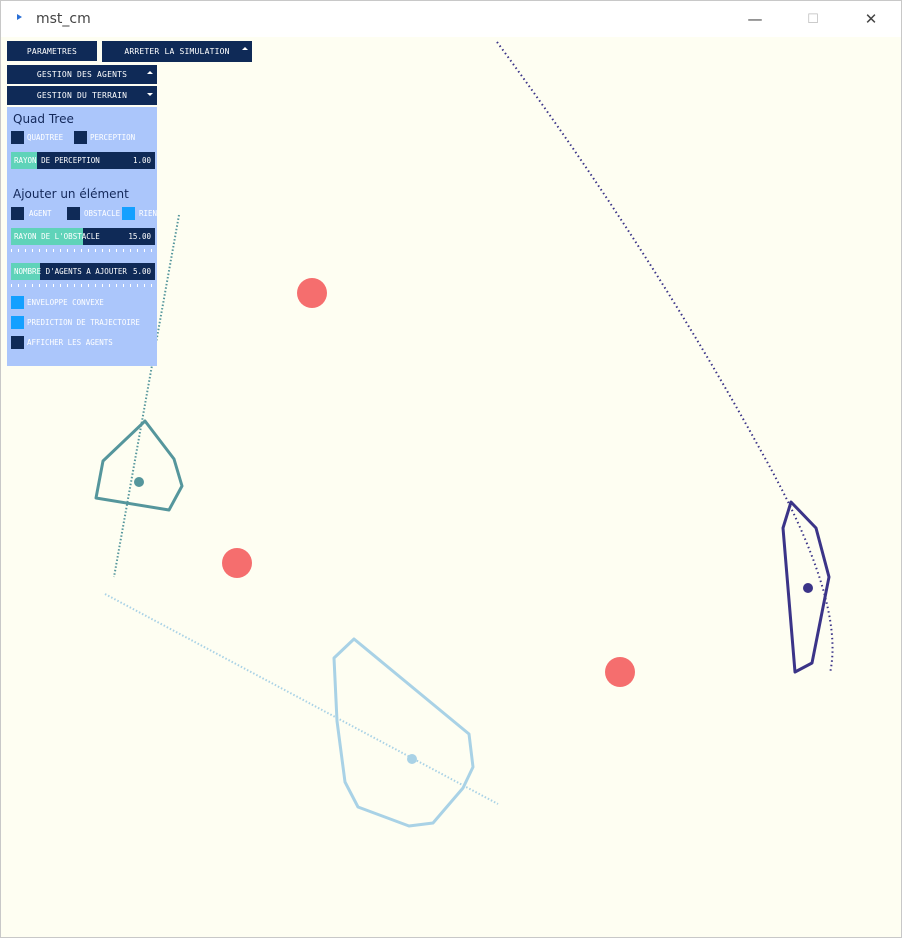 The image size is (902, 938). I want to click on agent-teal, so click(139, 482).